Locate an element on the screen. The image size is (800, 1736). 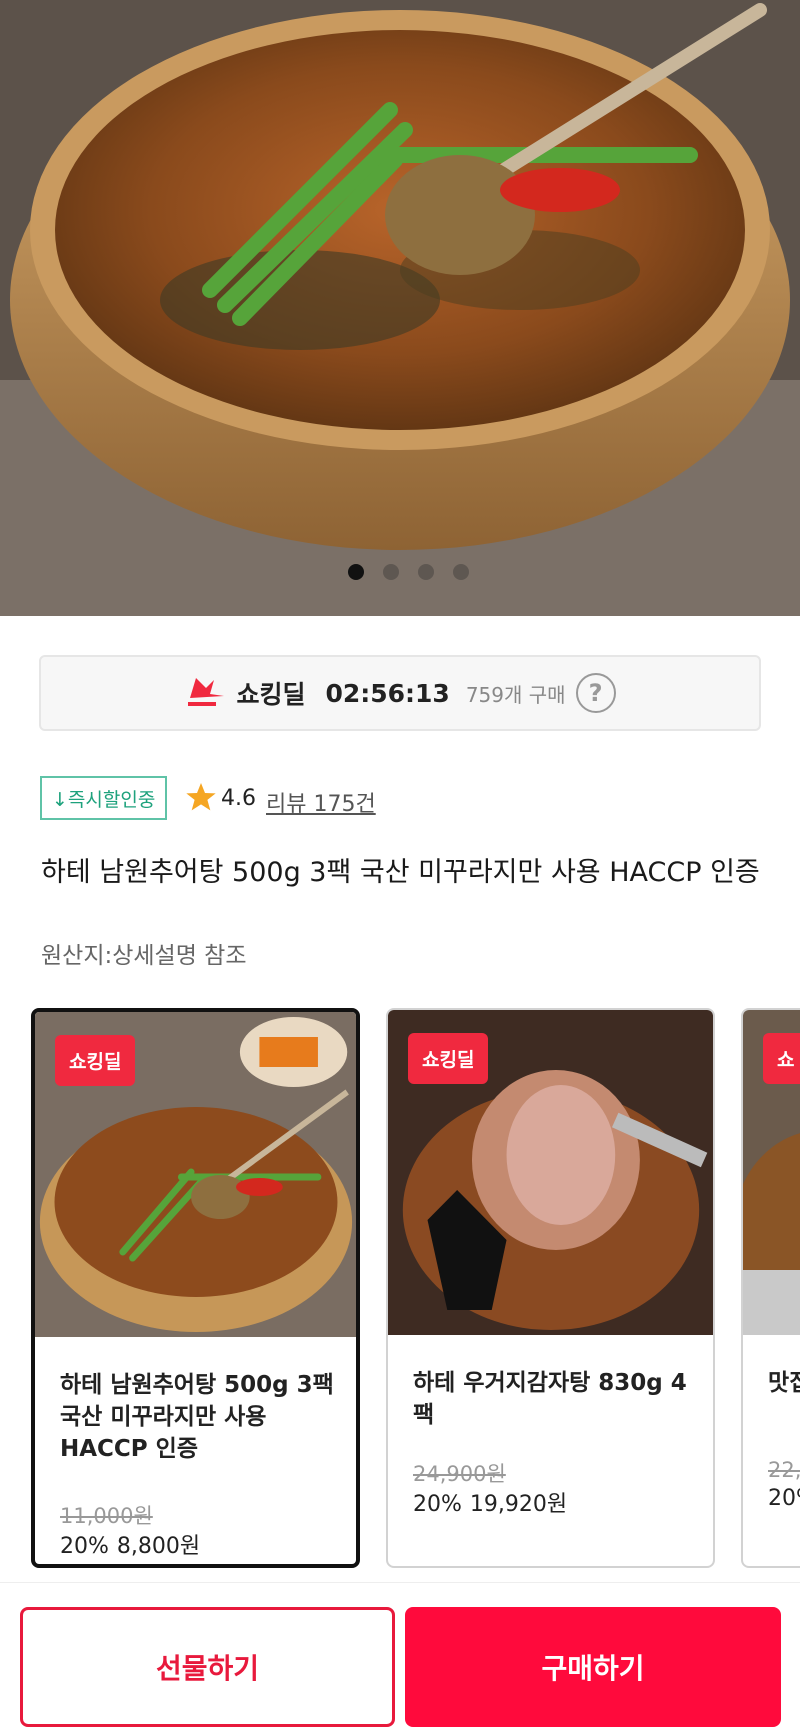
option-card: 쇼 맛집 3.2 22, 20% is located at coordinates (770, 1288).